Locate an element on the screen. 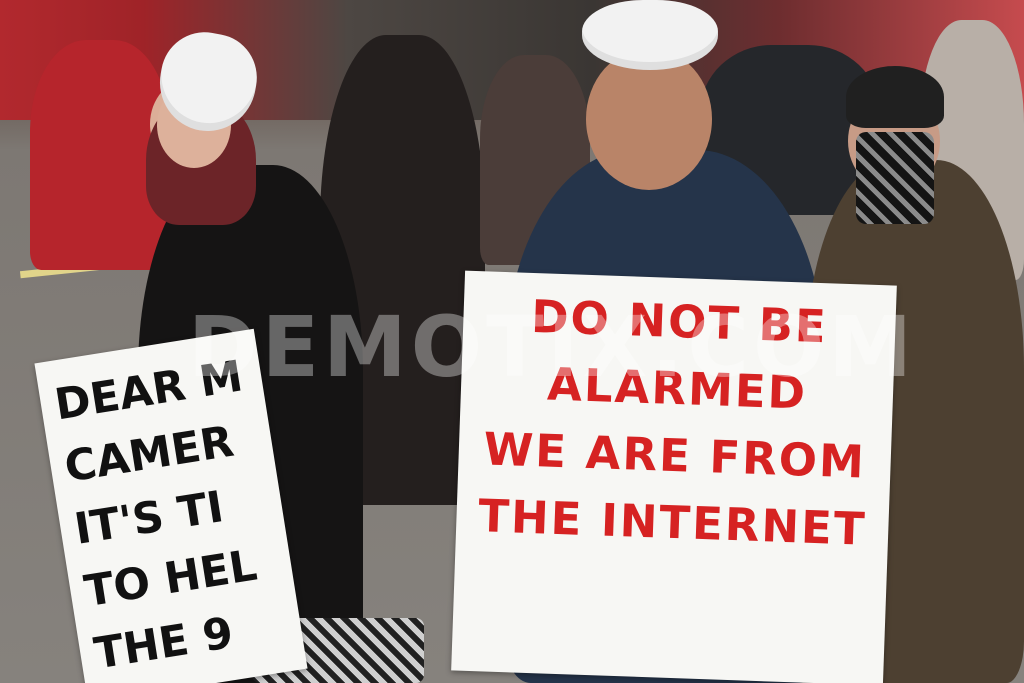 The height and width of the screenshot is (683, 1024). bandana-face-covering is located at coordinates (895, 178).